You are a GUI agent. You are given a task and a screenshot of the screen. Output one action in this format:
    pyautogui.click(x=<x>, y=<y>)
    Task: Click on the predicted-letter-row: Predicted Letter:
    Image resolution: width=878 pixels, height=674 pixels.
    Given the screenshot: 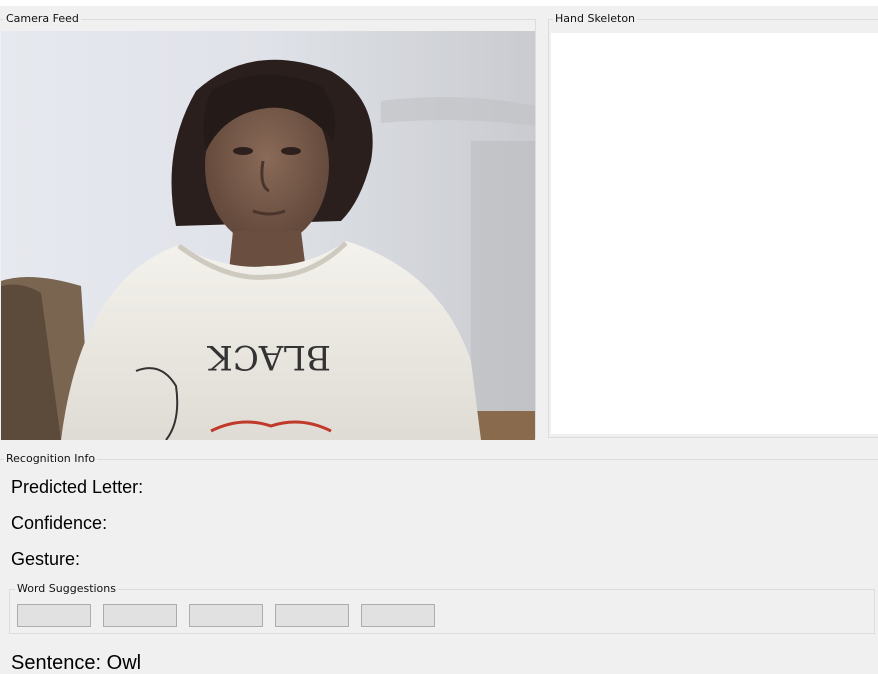 What is the action you would take?
    pyautogui.click(x=77, y=487)
    